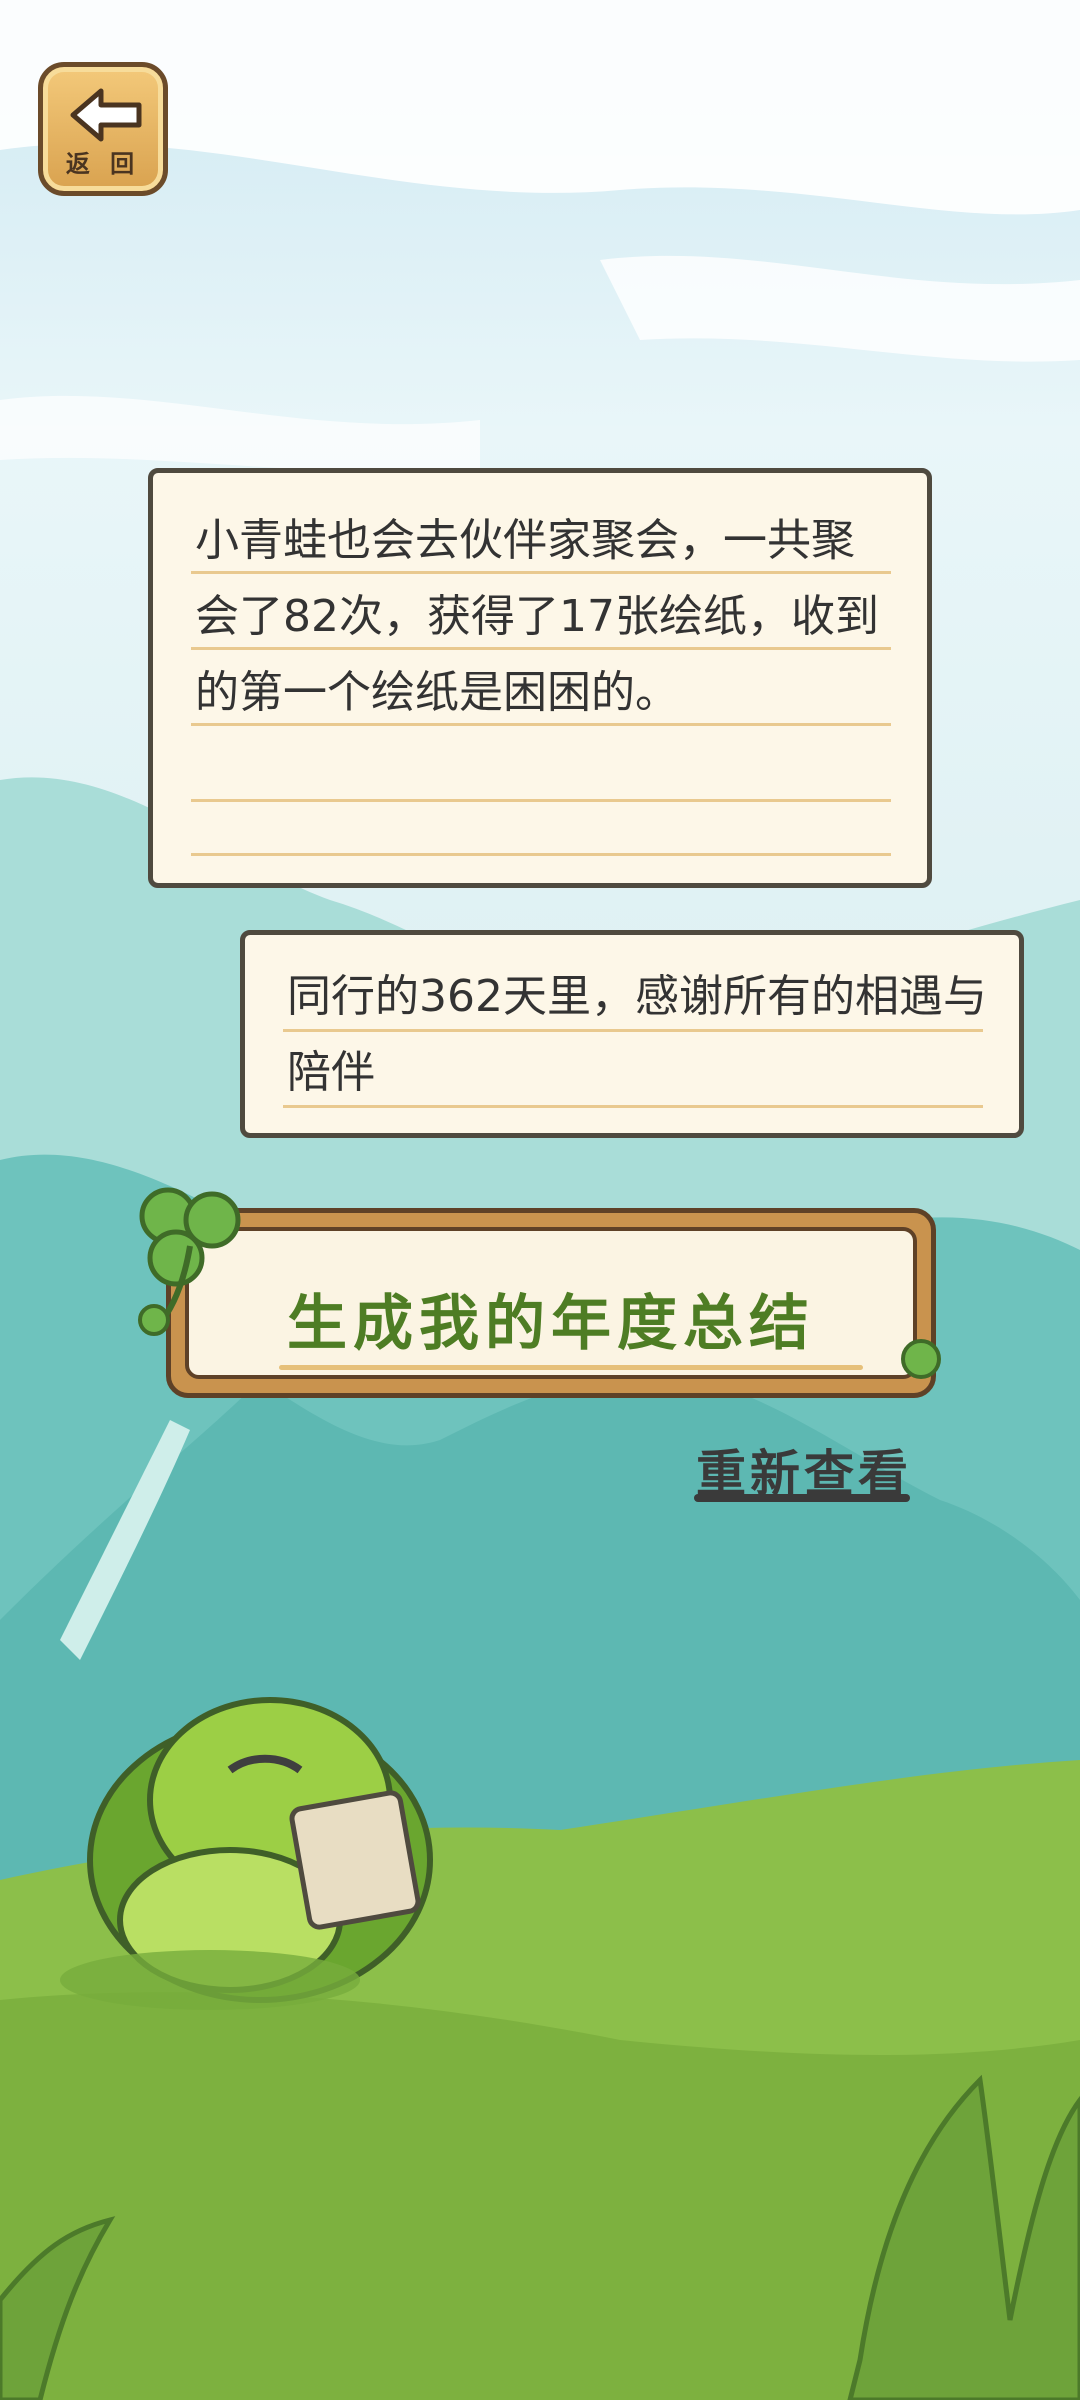 The image size is (1080, 2400). I want to click on rewatch-underline, so click(802, 1498).